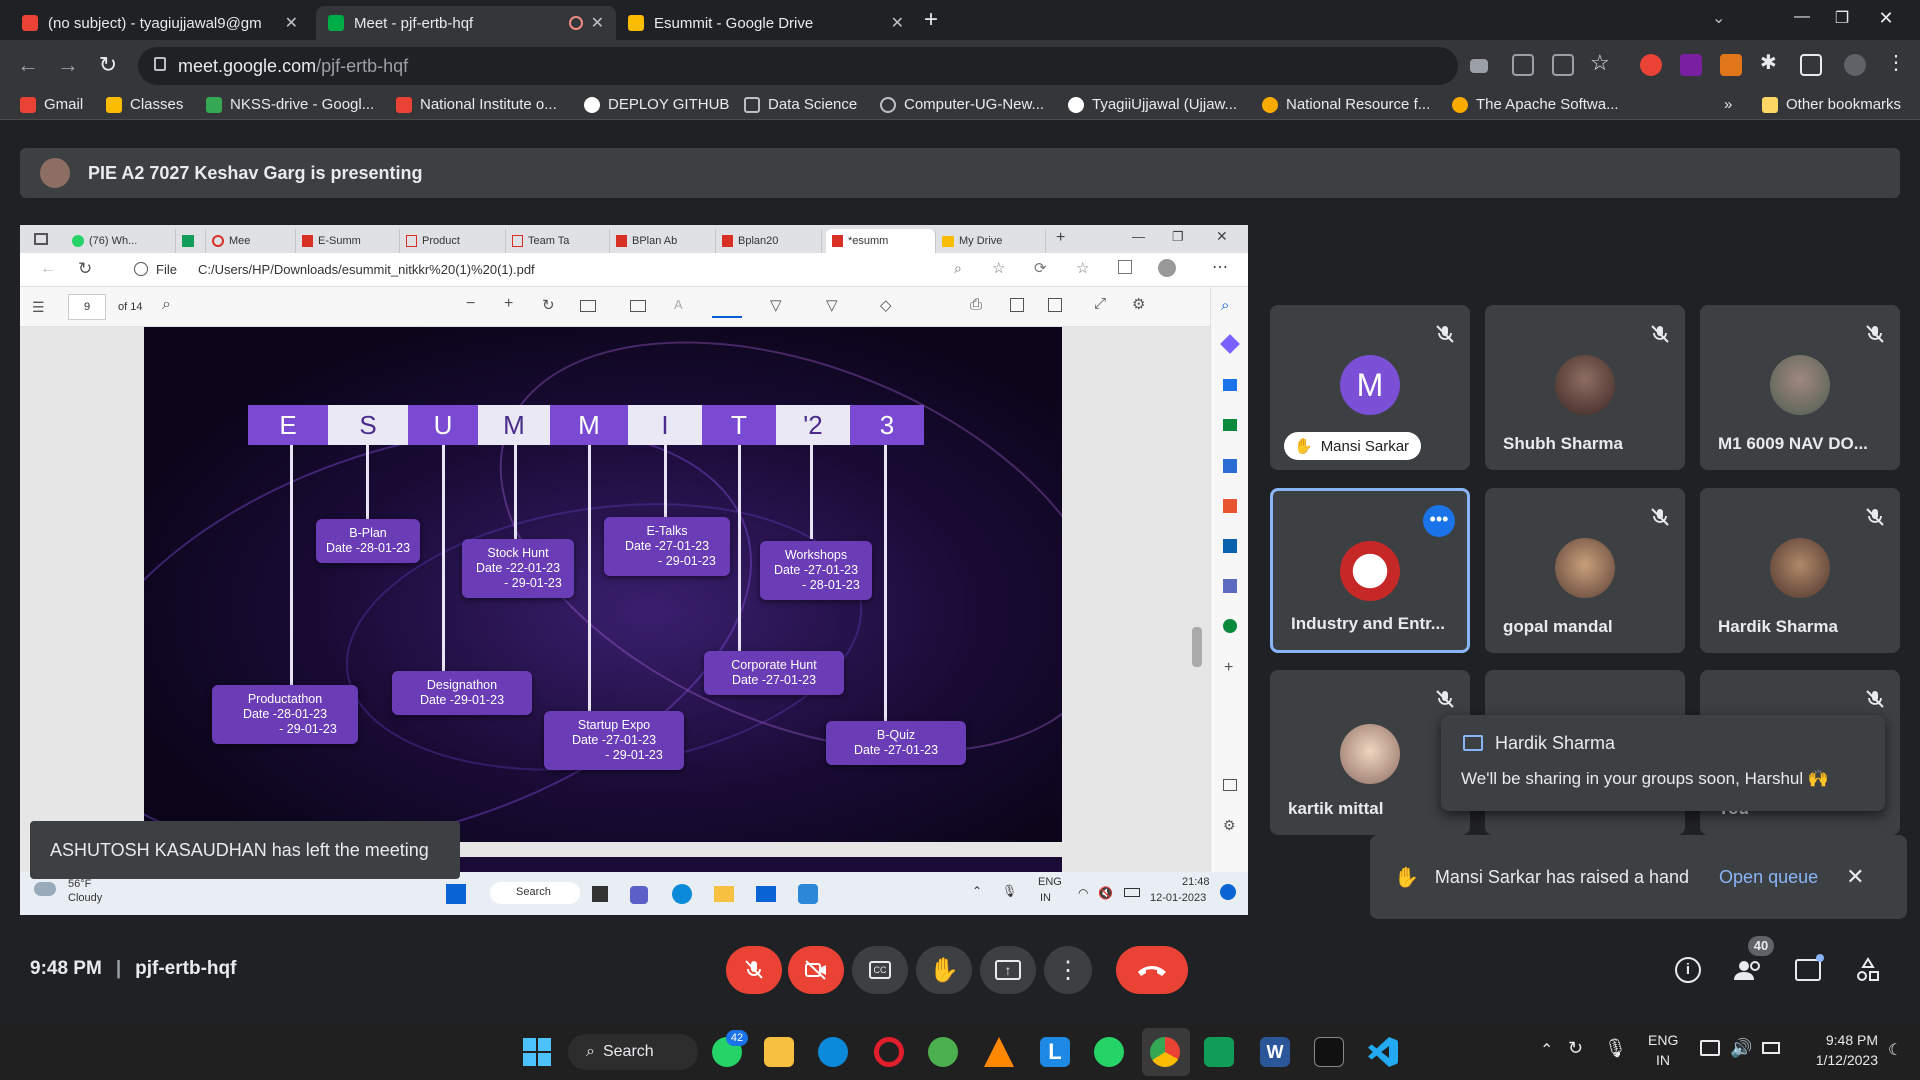  Describe the element at coordinates (1055, 1052) in the screenshot. I see `launcher-icon: L` at that location.